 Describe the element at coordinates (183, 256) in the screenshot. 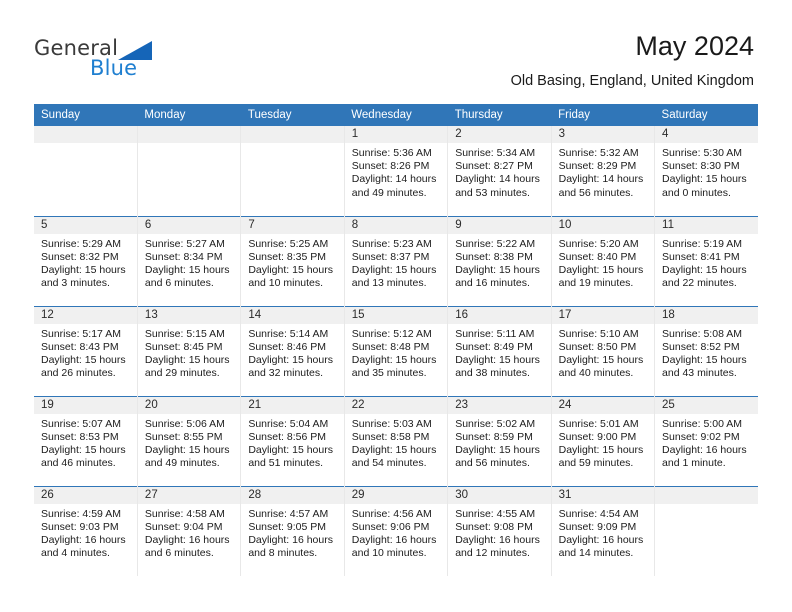

I see `sunset-text: Sunset: 8:34 PM` at that location.